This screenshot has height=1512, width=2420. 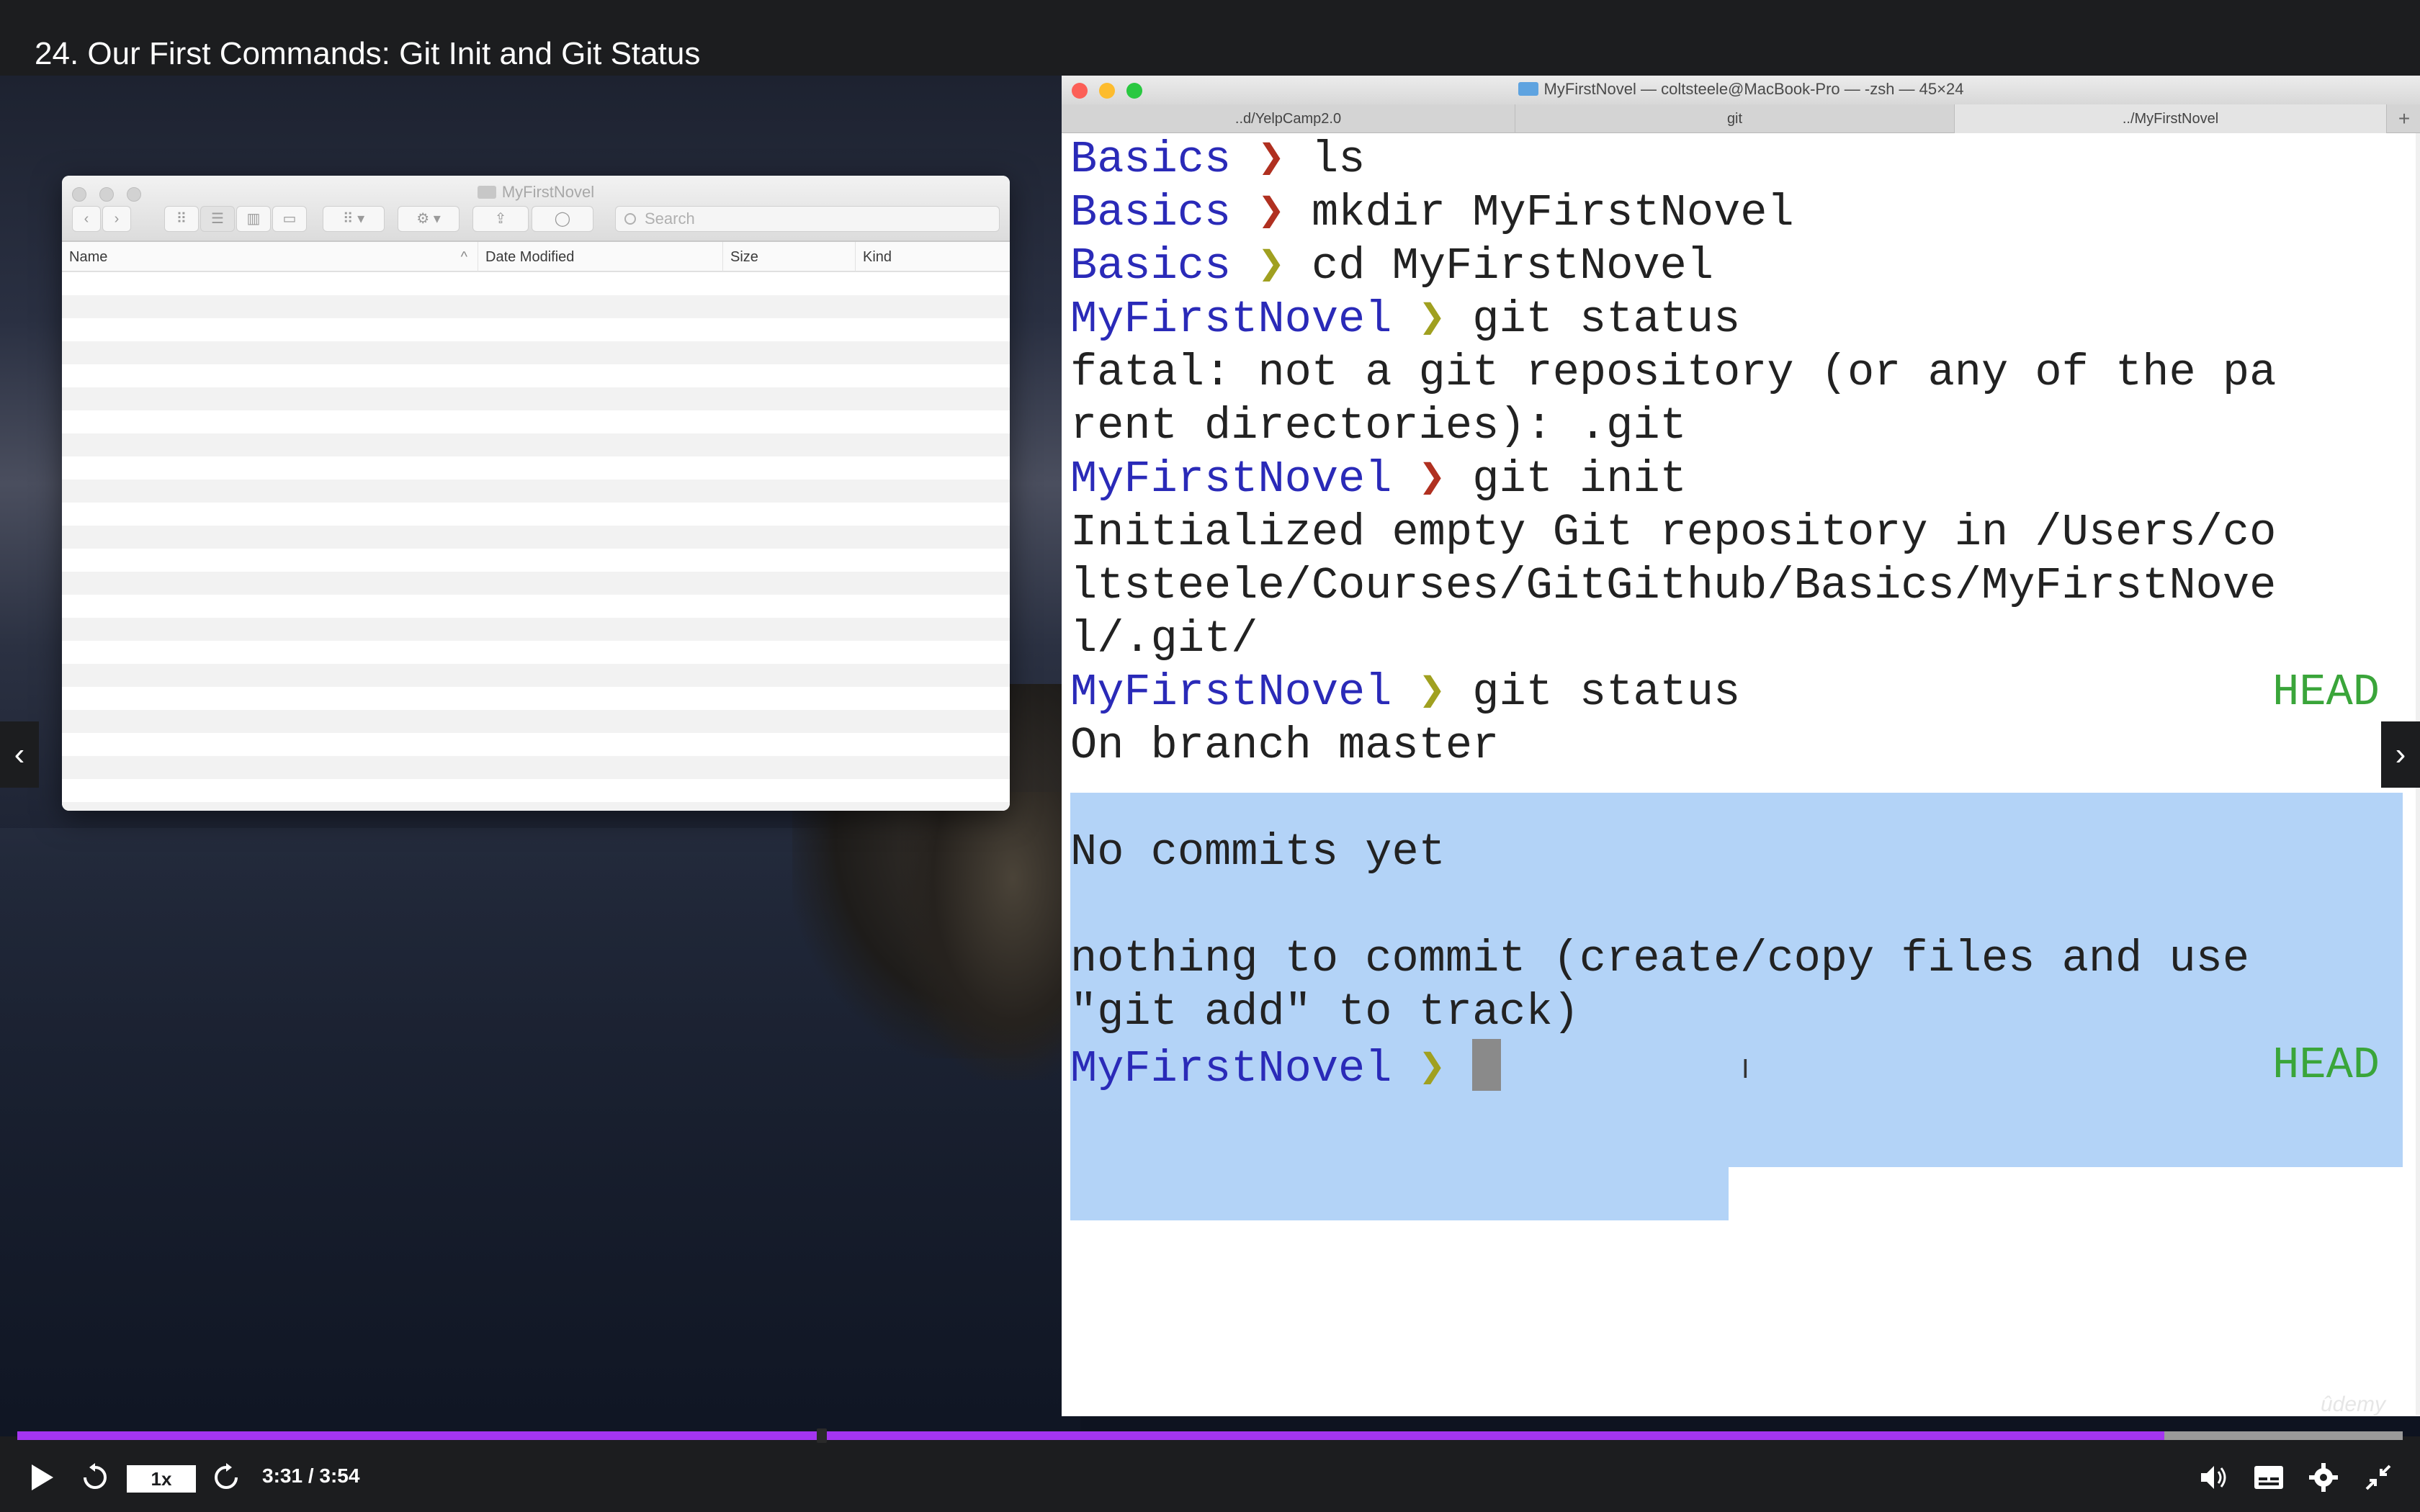 I want to click on terminal-line: l/.git/, so click(x=1740, y=639).